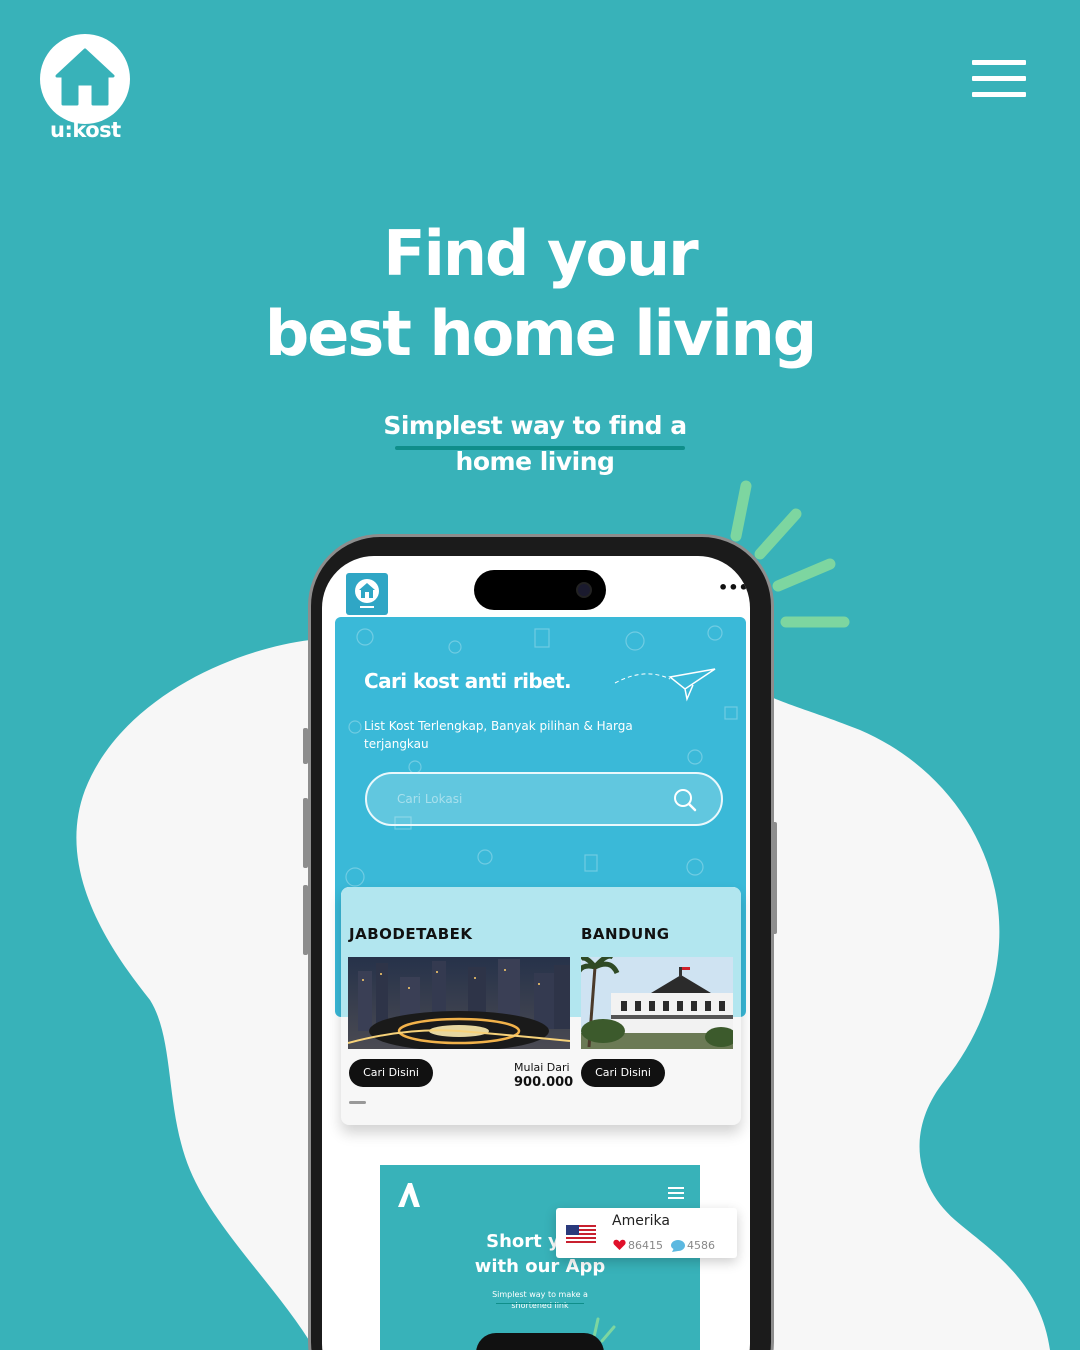  What do you see at coordinates (540, 590) in the screenshot?
I see `dynamic-island` at bounding box center [540, 590].